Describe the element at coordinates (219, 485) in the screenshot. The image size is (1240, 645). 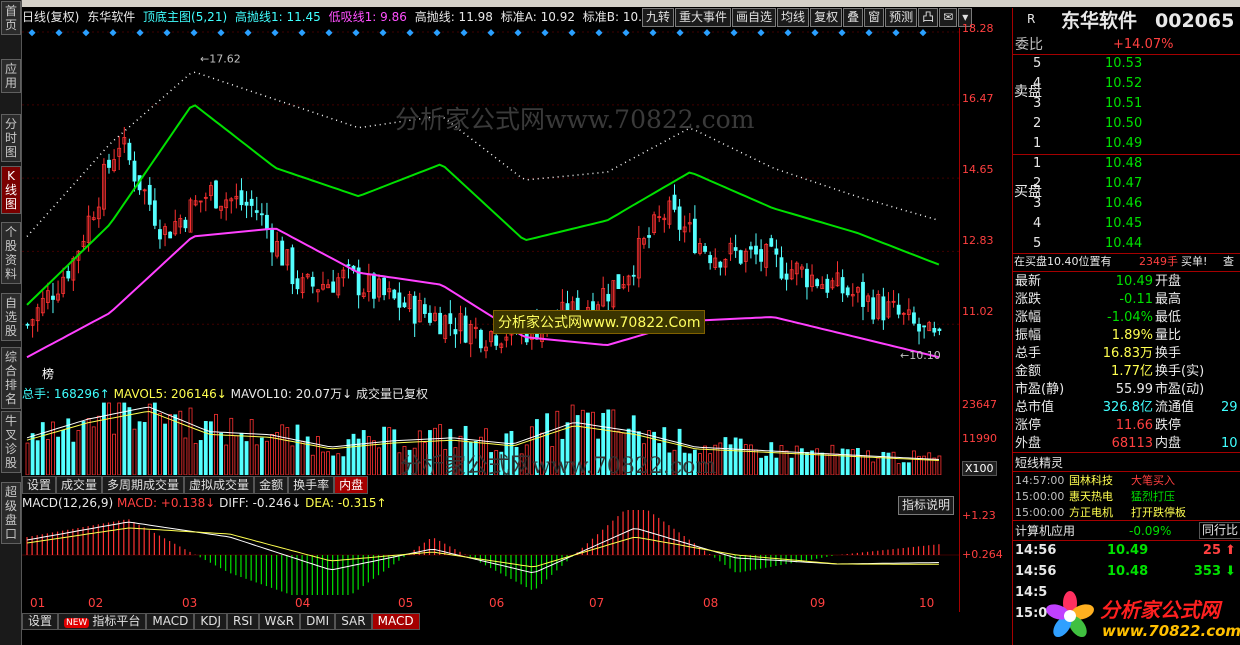
I see `volume-tab: 虚拟成交量` at that location.